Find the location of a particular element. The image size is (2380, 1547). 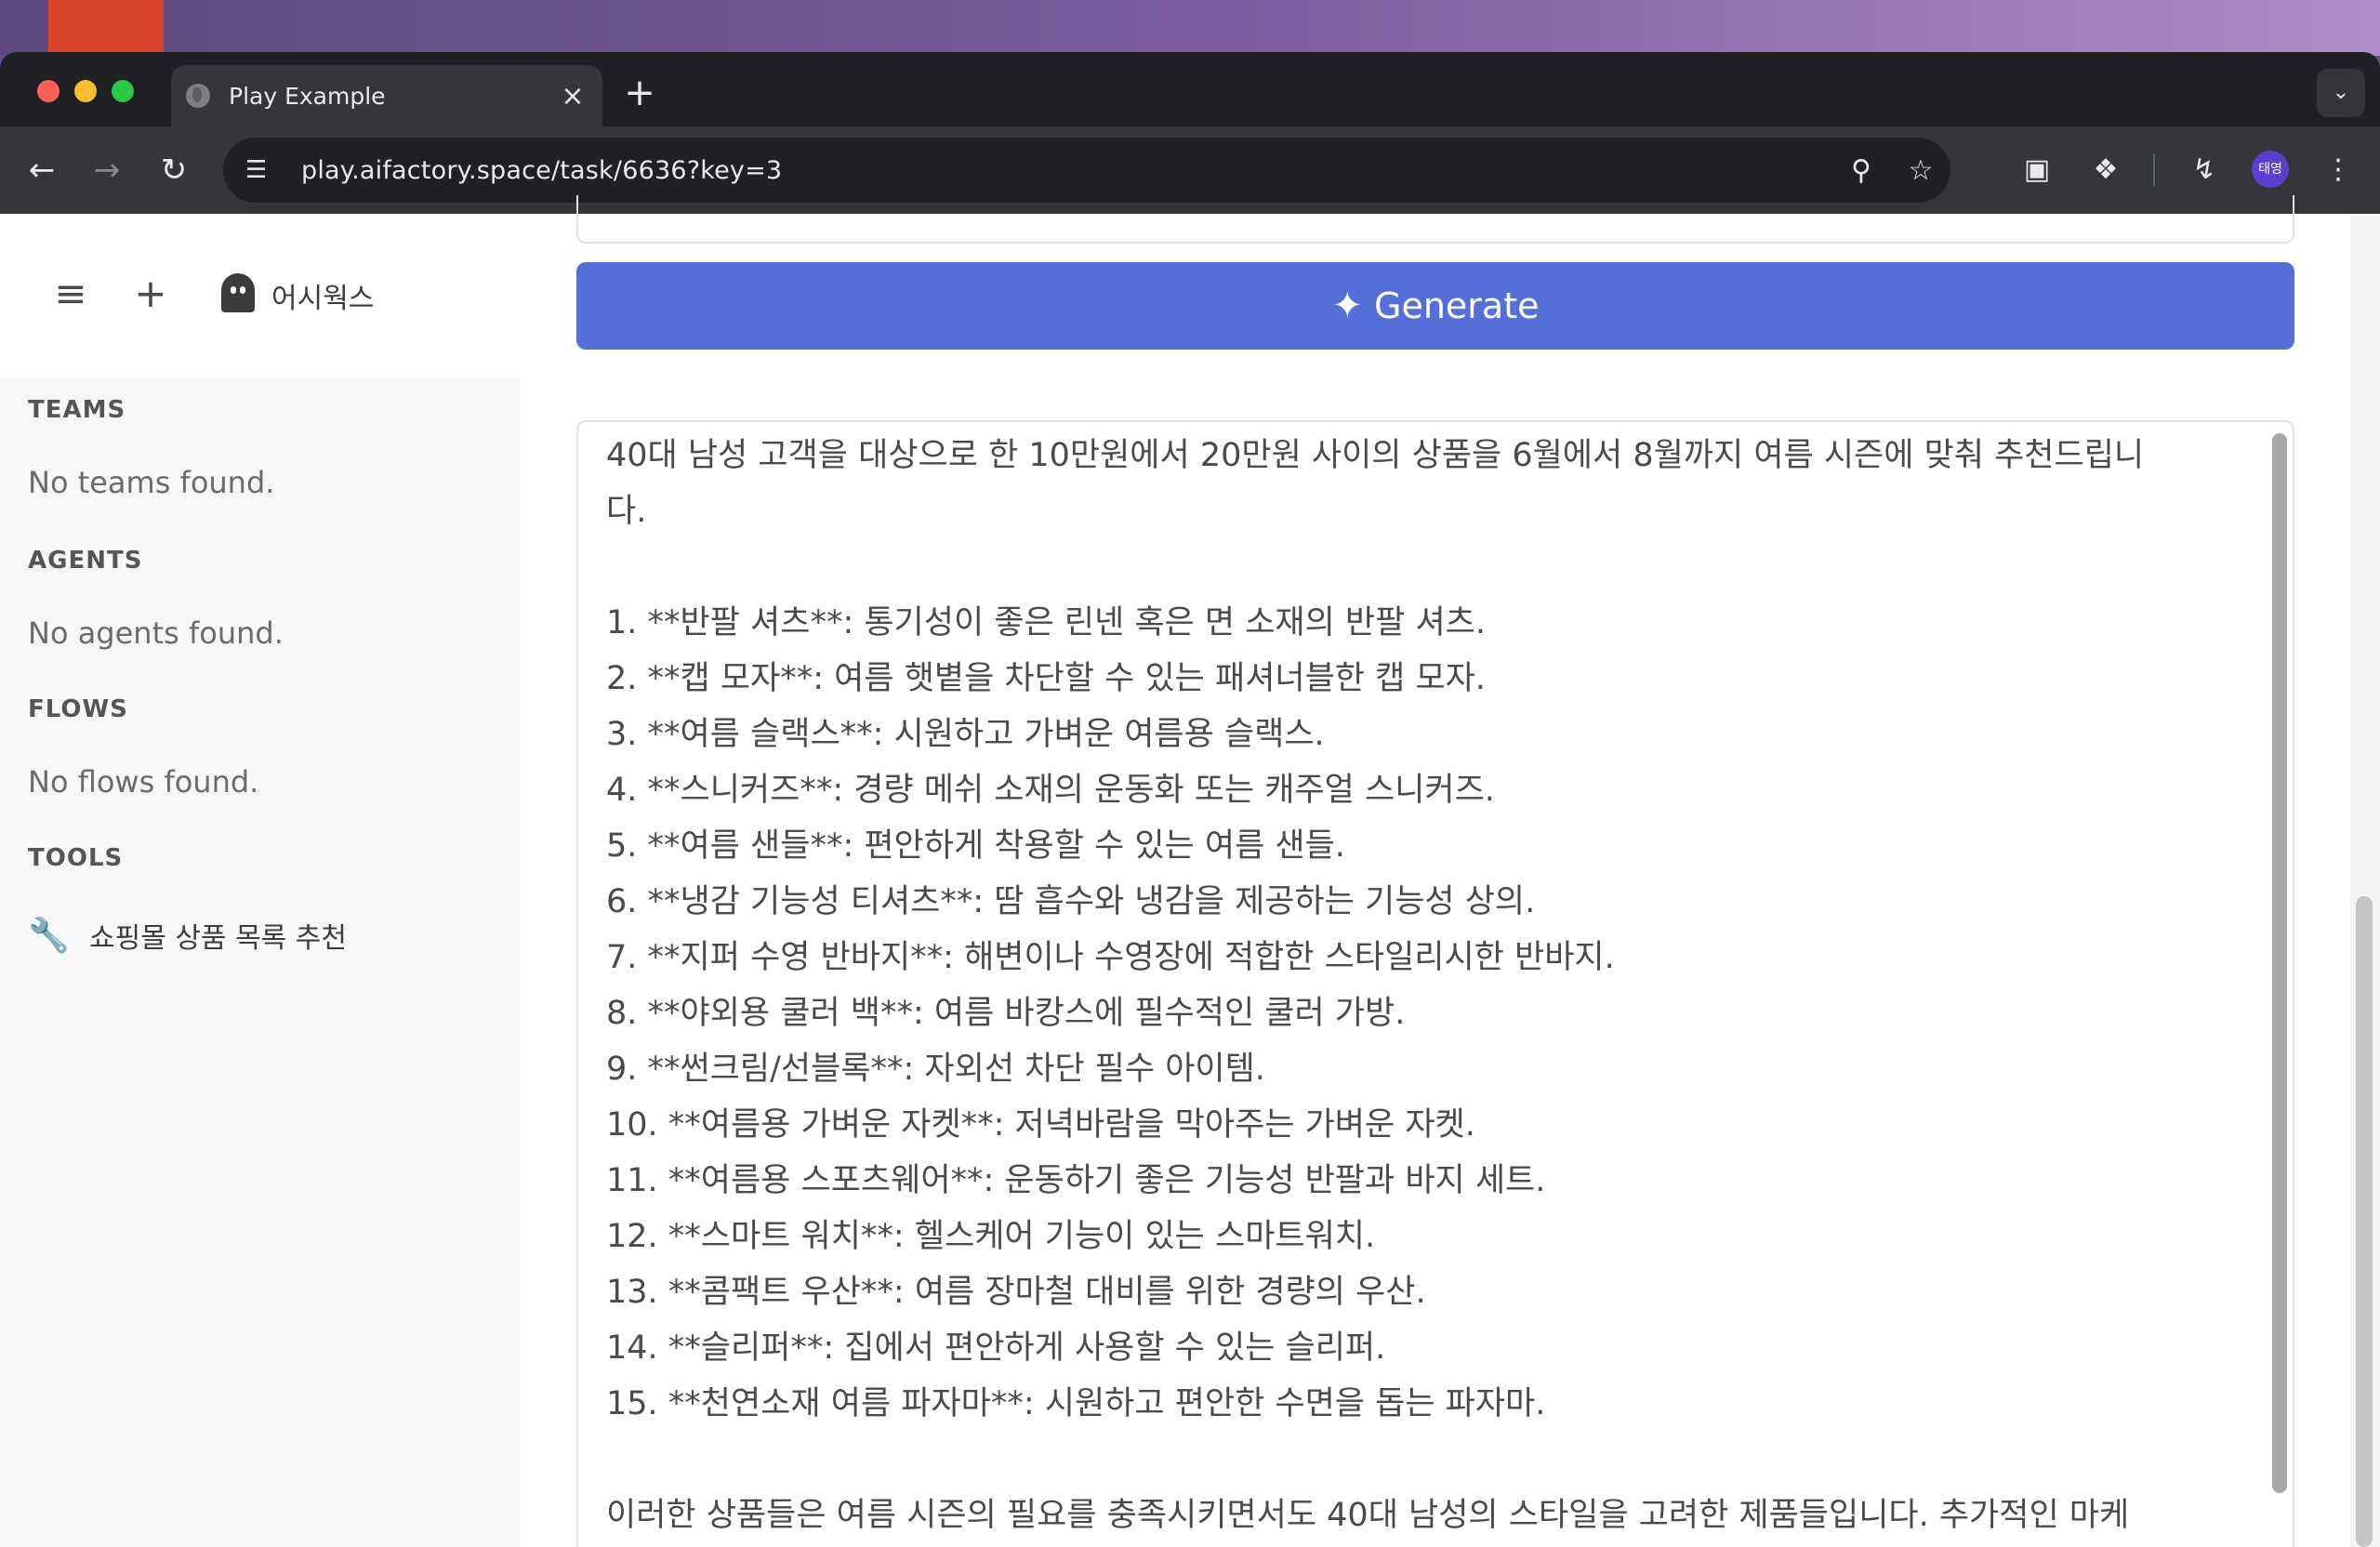

hamburger-menu-icon: ≡ is located at coordinates (71, 294).